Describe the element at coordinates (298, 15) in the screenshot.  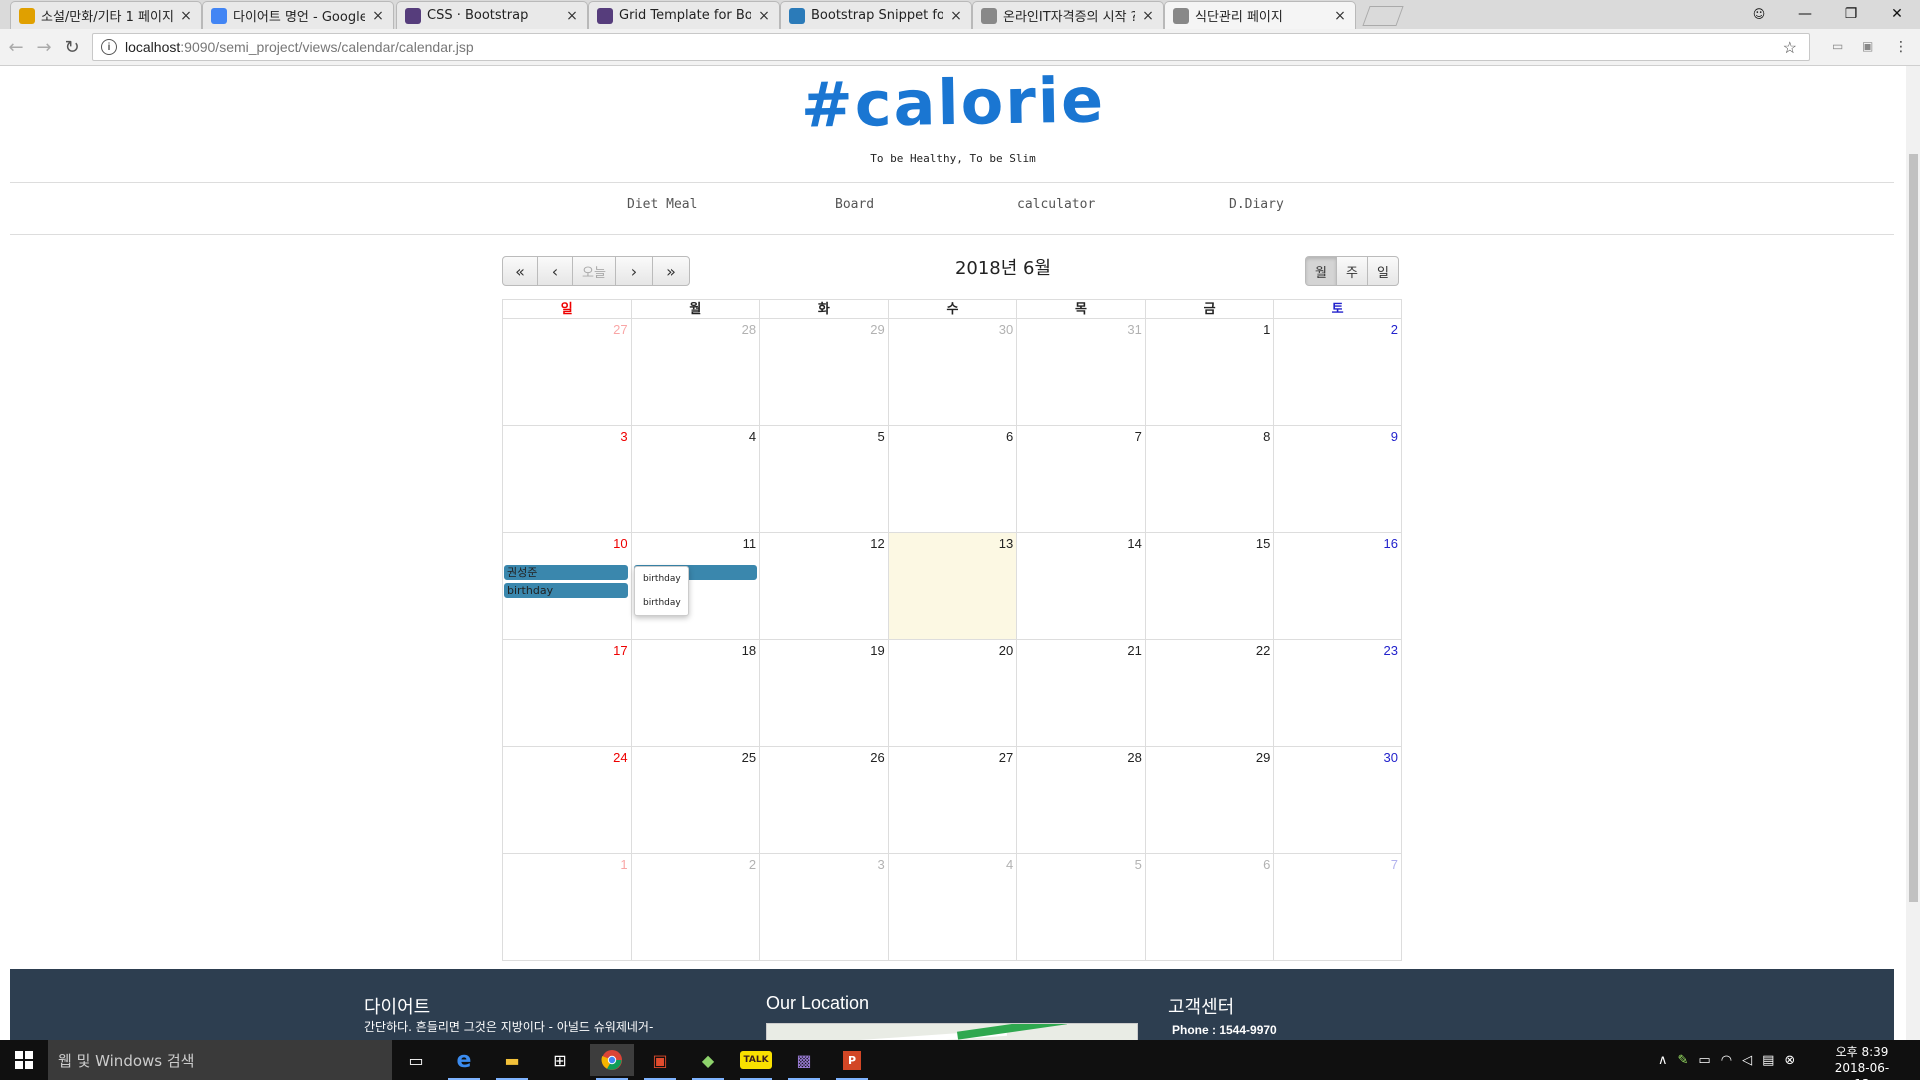
I see `browser-tab: 다이어트 명언 - Google ×` at that location.